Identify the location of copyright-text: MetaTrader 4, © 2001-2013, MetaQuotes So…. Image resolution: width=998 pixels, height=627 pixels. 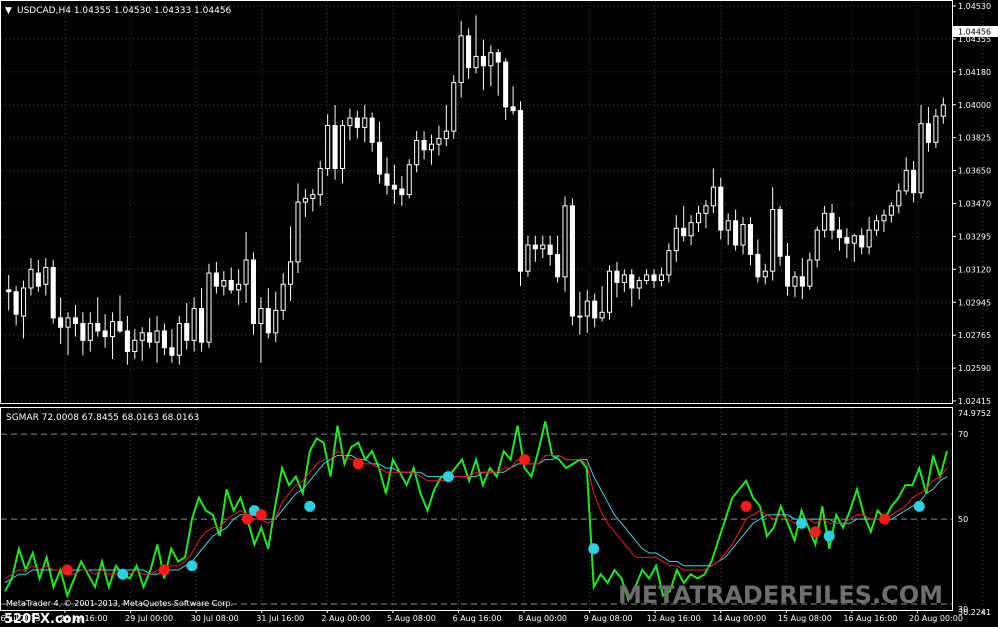
(119, 603).